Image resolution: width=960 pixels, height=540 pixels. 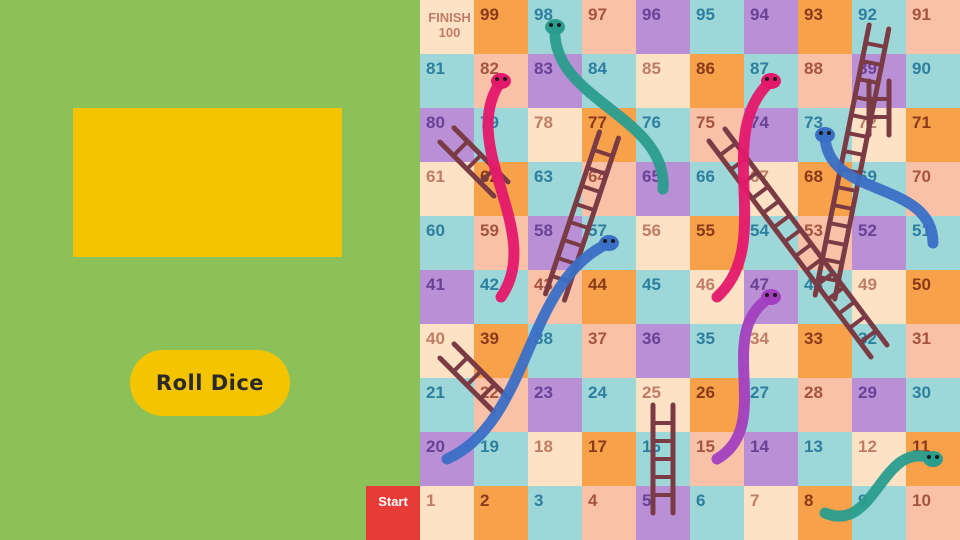 What do you see at coordinates (555, 351) in the screenshot?
I see `board-cell-38: 38` at bounding box center [555, 351].